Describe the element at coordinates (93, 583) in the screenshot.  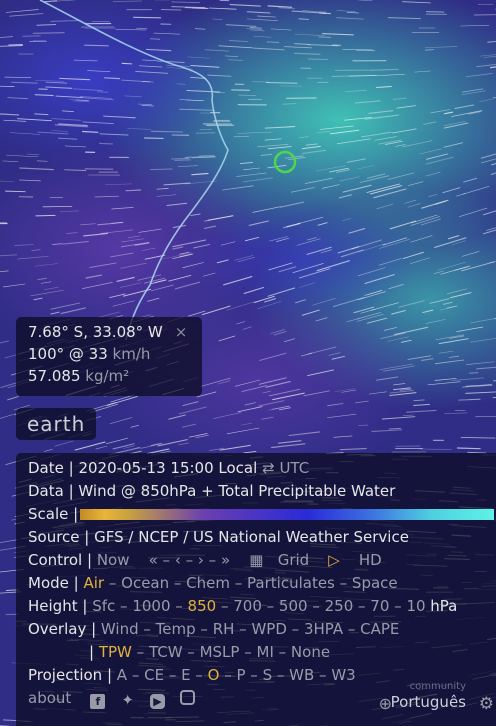
I see `mode-option-air: Air` at that location.